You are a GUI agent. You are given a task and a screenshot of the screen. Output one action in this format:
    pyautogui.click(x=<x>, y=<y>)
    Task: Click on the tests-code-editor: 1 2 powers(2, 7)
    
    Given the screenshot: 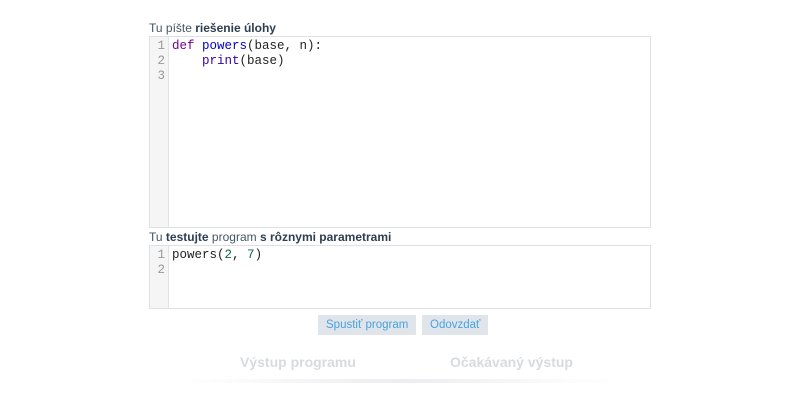 What is the action you would take?
    pyautogui.click(x=400, y=277)
    